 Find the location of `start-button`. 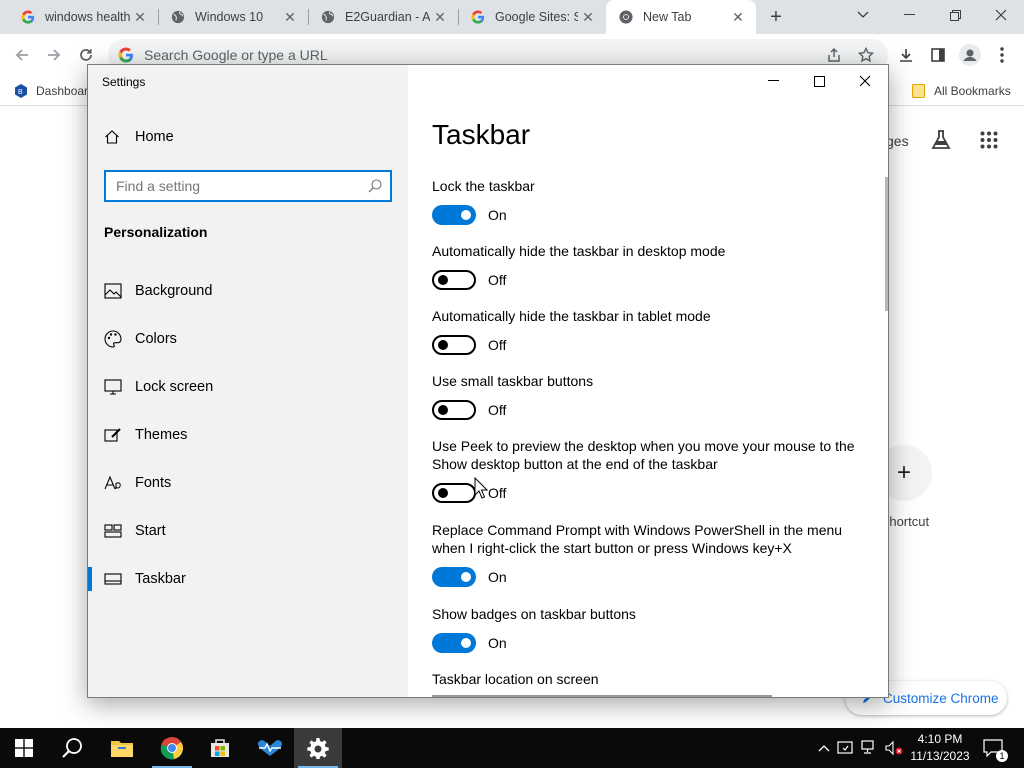

start-button is located at coordinates (24, 748).